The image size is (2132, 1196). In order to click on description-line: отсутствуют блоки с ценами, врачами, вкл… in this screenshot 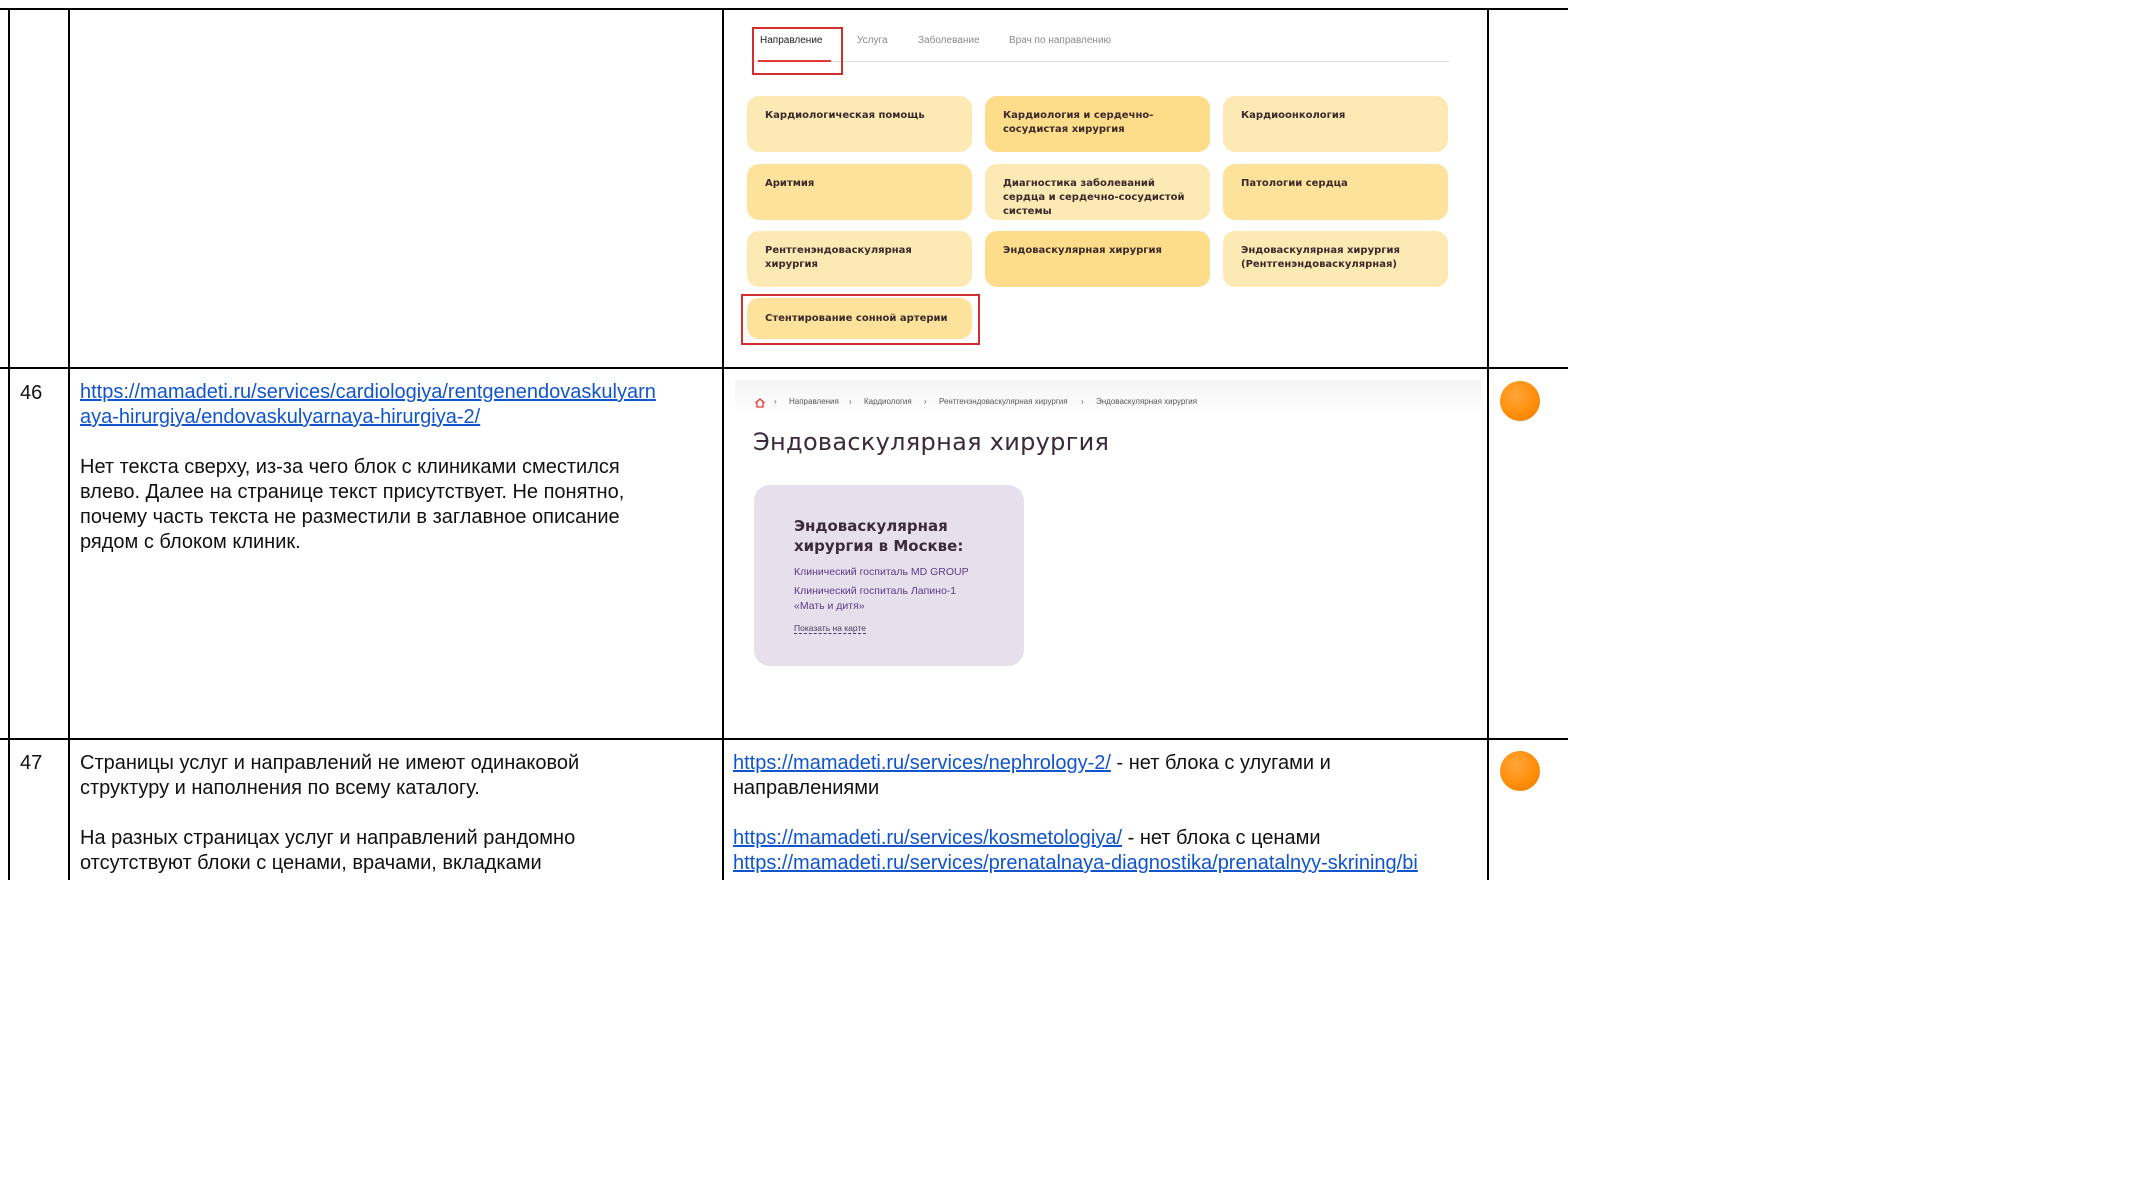, I will do `click(311, 863)`.